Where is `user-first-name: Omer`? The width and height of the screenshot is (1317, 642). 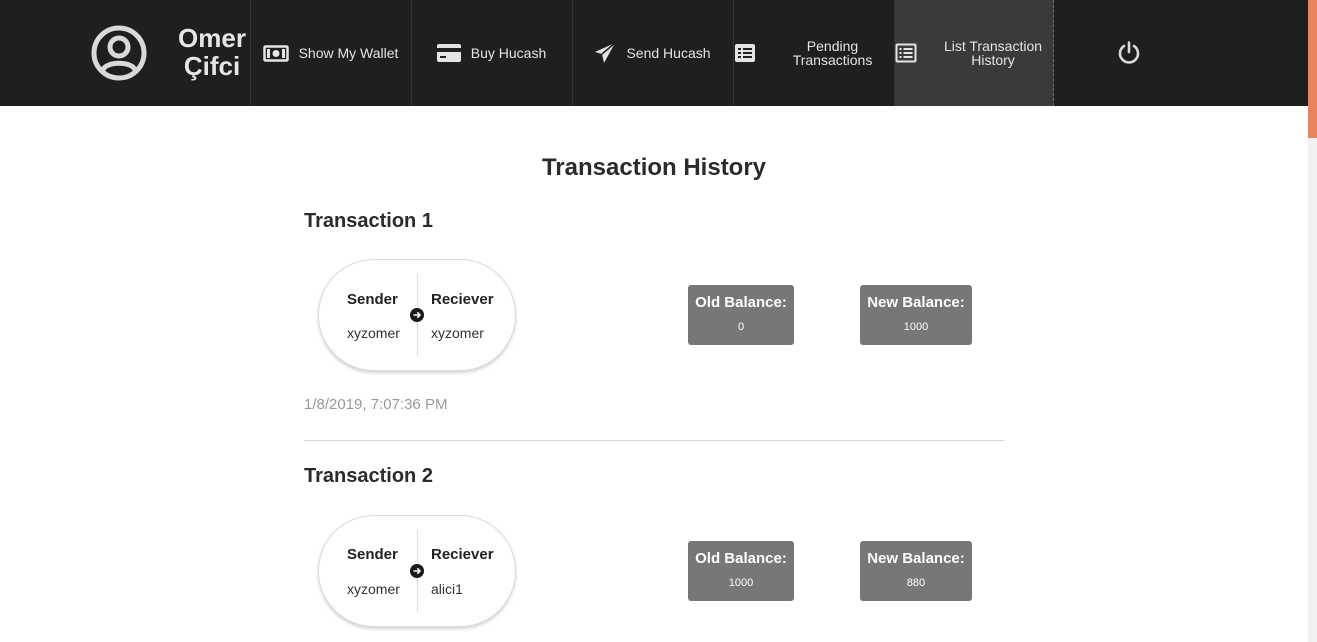
user-first-name: Omer is located at coordinates (212, 38).